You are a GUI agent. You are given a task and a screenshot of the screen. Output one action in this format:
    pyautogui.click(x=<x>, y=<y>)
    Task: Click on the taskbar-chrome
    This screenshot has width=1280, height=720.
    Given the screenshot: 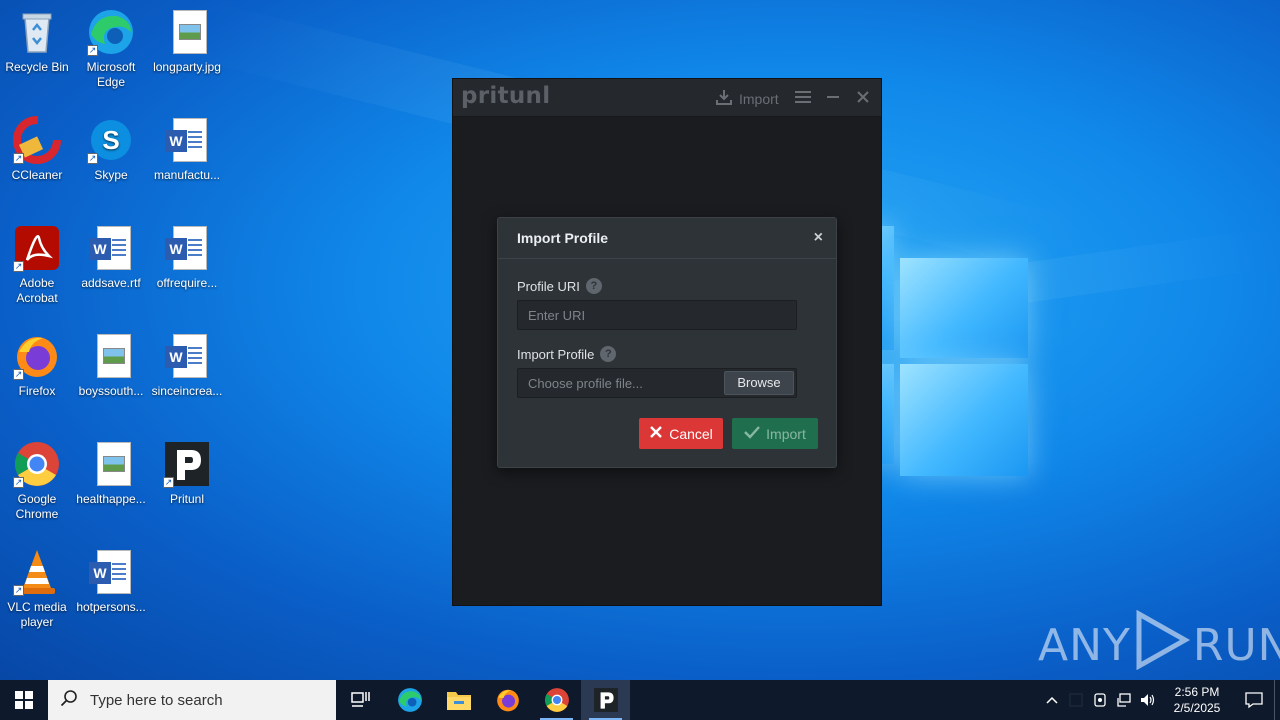 What is the action you would take?
    pyautogui.click(x=556, y=700)
    